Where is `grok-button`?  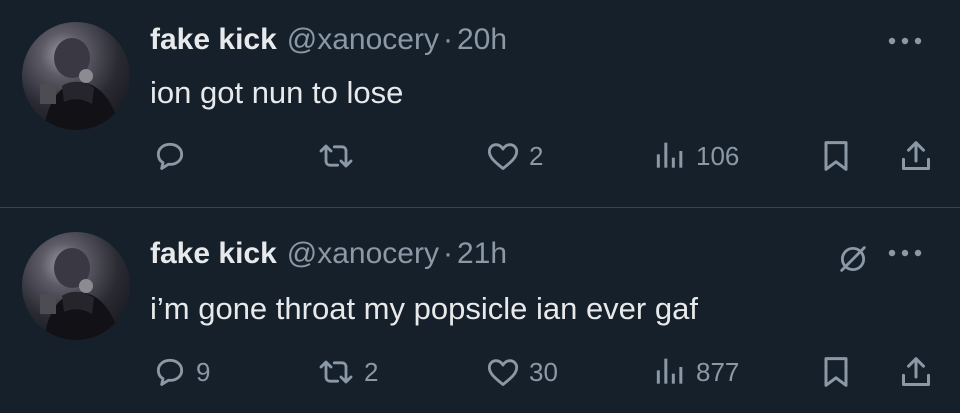 grok-button is located at coordinates (853, 259).